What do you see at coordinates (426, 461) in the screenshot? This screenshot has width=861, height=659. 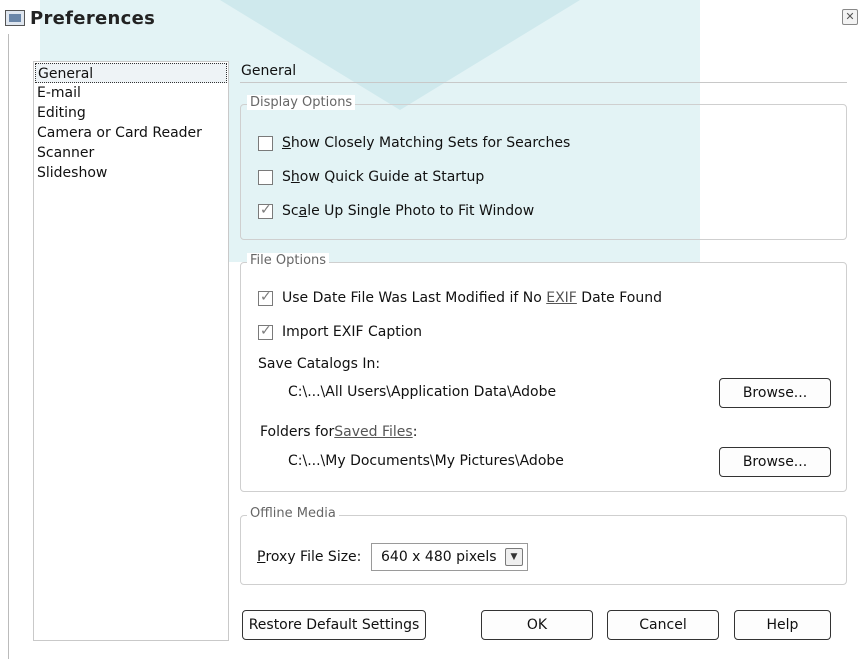 I see `saved-files-path: C:\...\My Documents\My Pictures\Adobe` at bounding box center [426, 461].